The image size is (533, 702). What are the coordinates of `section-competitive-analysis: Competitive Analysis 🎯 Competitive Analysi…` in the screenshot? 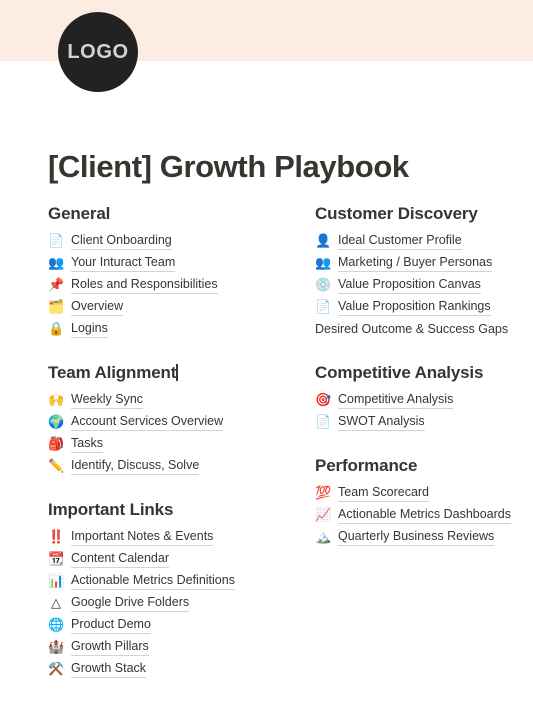 It's located at (424, 397).